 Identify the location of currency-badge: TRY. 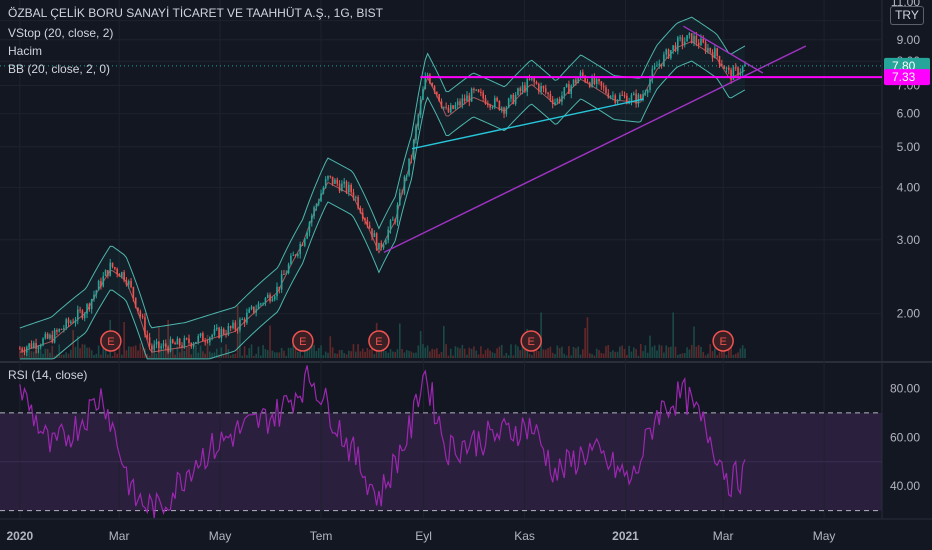
(907, 15).